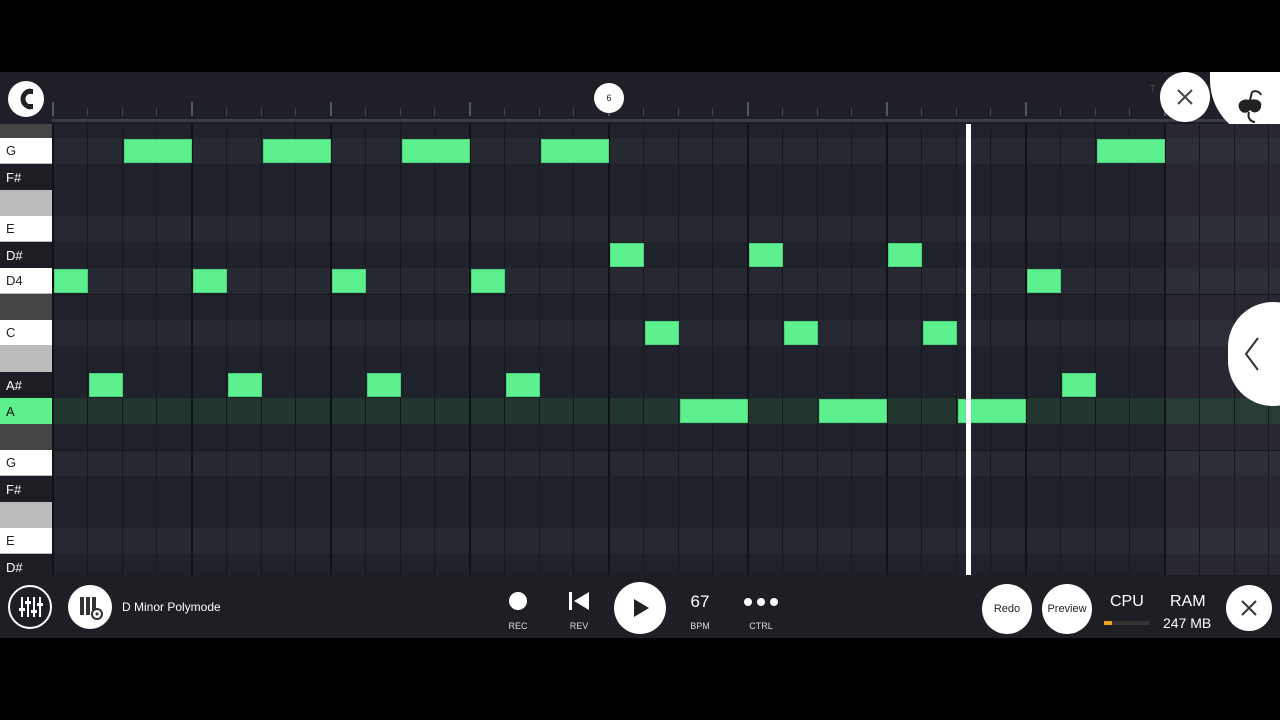  I want to click on playhead, so click(968, 349).